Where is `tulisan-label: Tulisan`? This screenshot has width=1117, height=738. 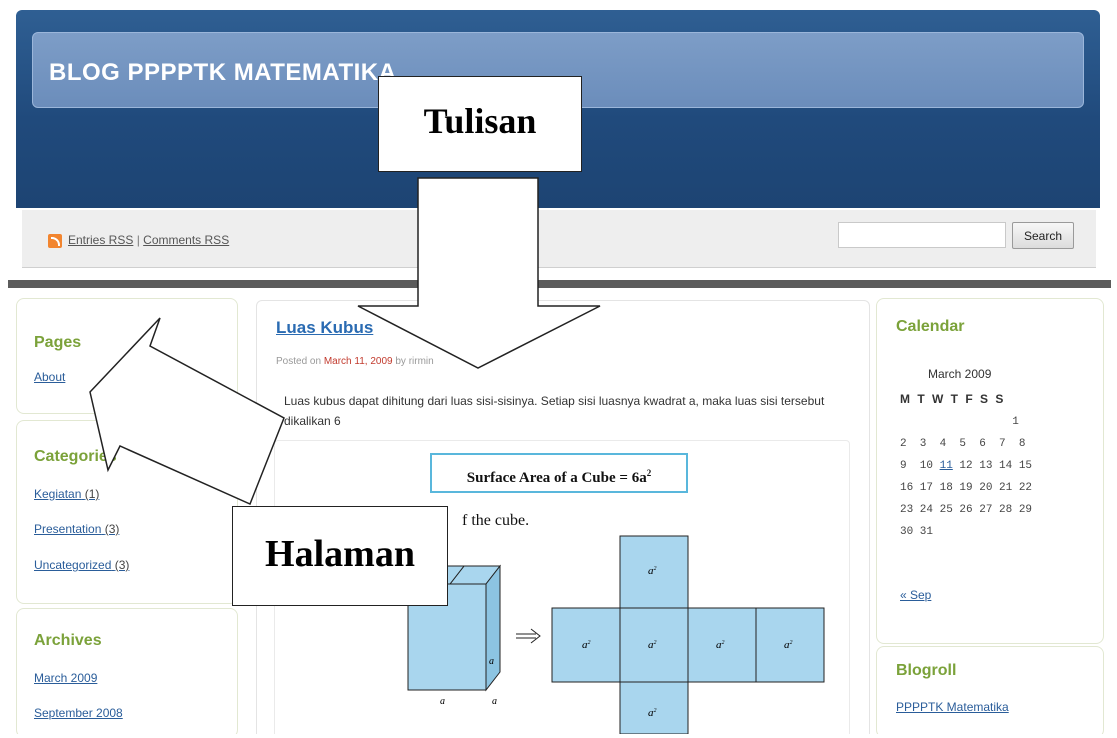 tulisan-label: Tulisan is located at coordinates (480, 124).